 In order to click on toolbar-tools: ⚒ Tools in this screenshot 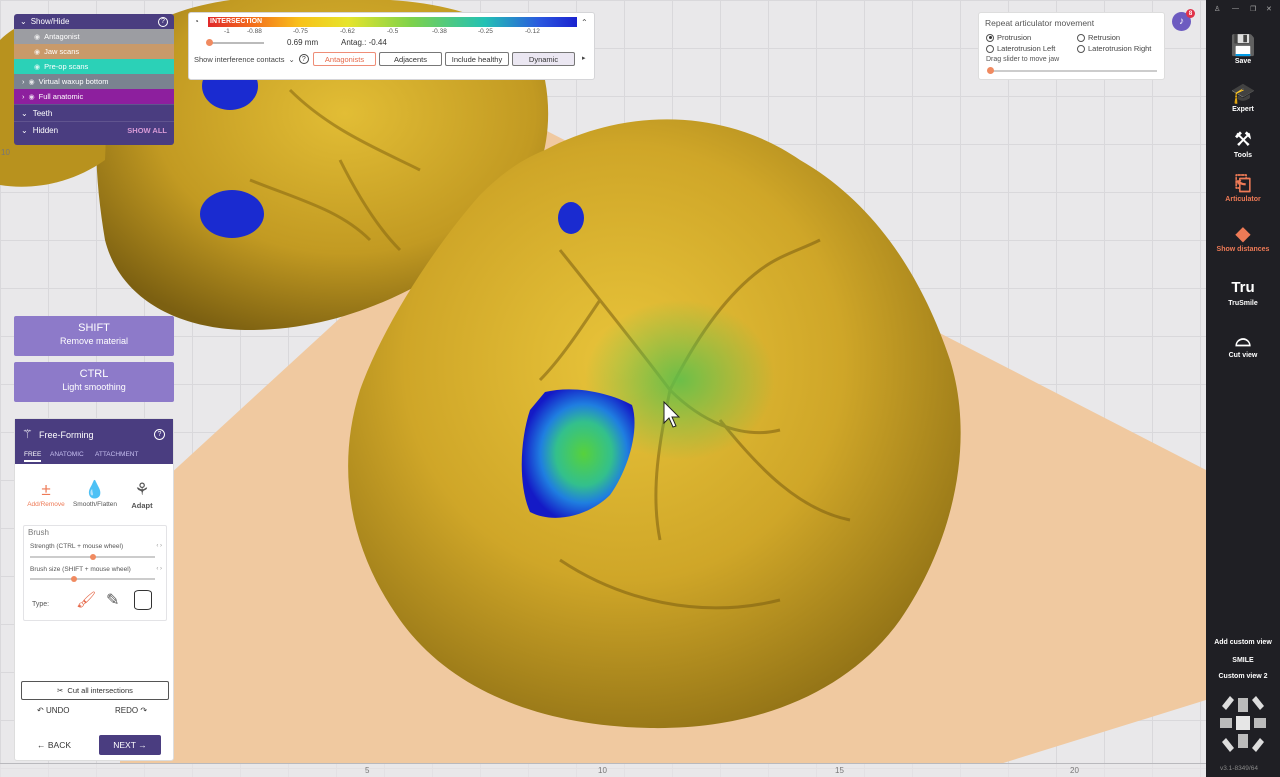, I will do `click(1243, 143)`.